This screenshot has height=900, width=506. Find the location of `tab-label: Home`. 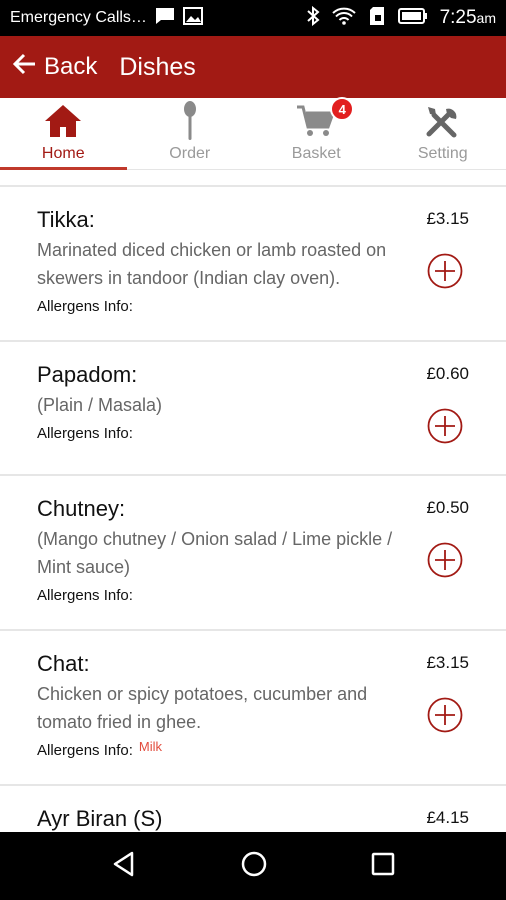

tab-label: Home is located at coordinates (63, 153).